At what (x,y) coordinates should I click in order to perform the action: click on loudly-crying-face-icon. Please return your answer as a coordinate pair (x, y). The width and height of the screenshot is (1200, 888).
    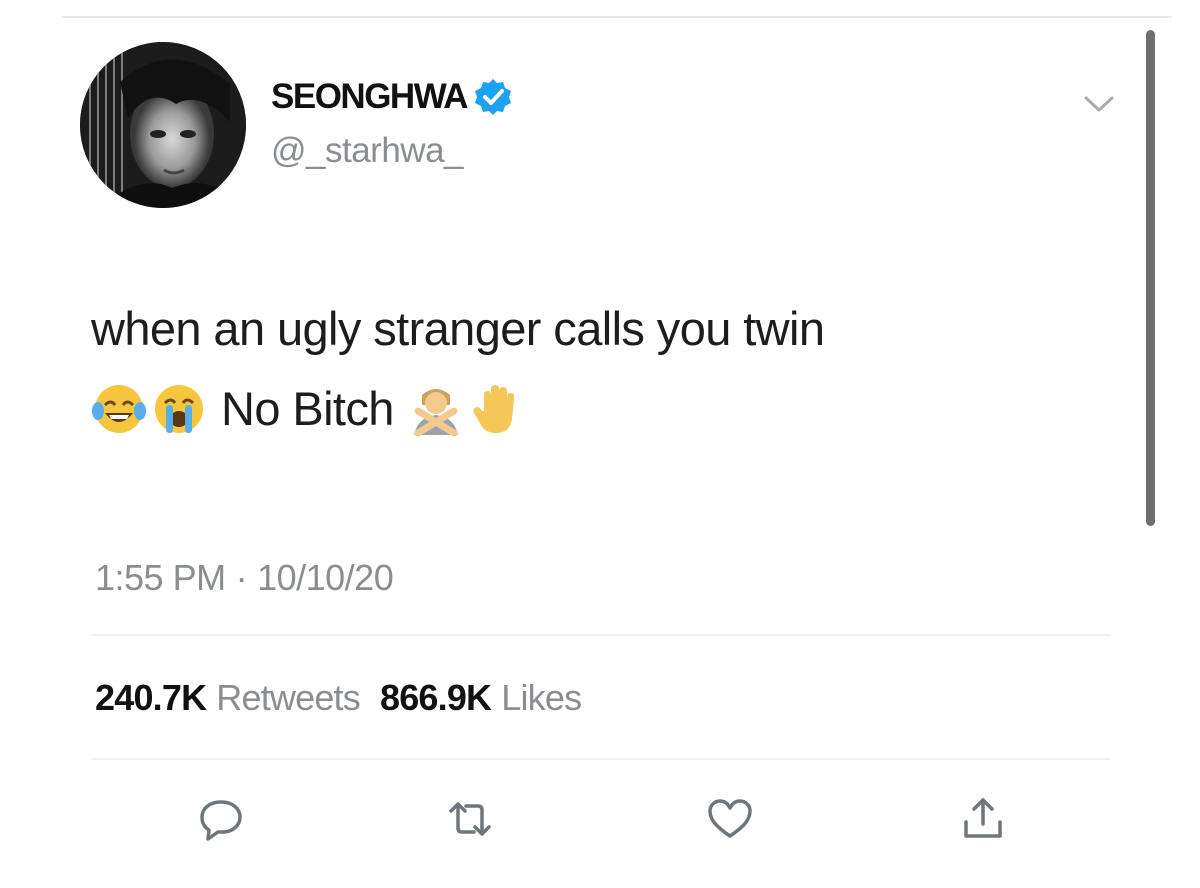
    Looking at the image, I should click on (179, 409).